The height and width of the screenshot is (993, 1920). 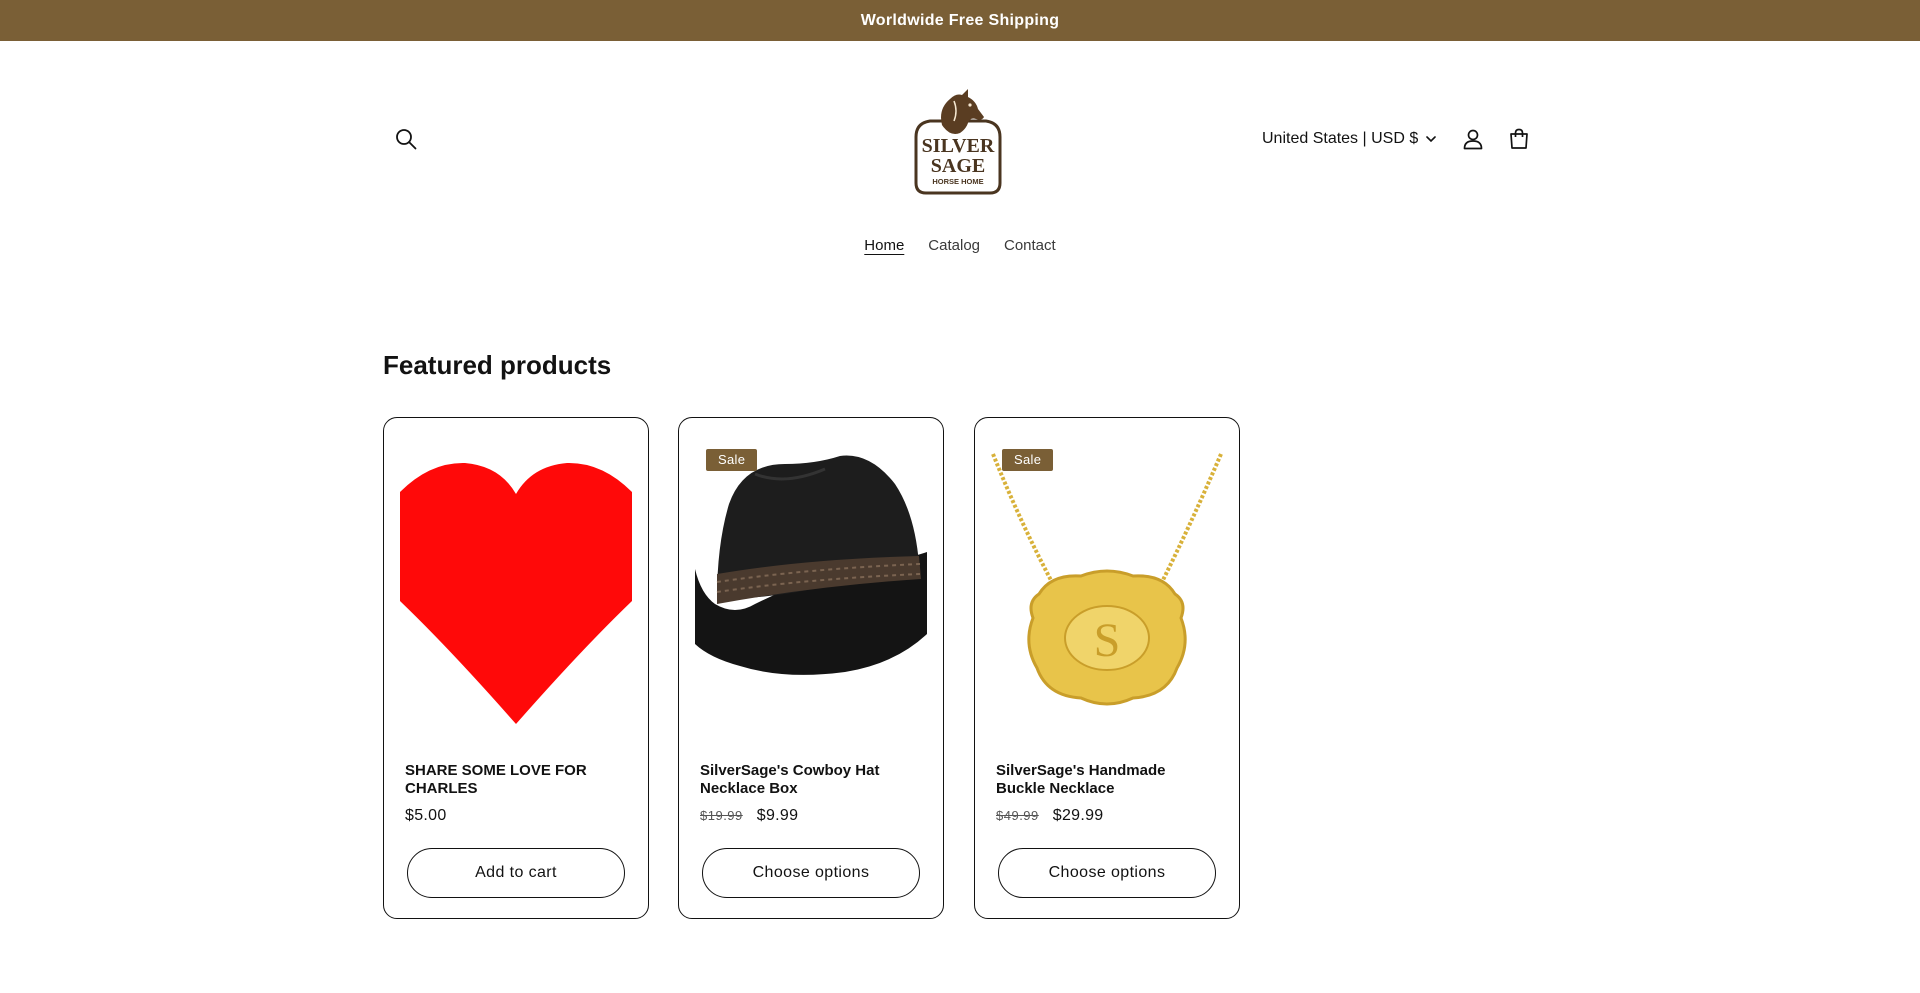 I want to click on logo-line1: SILVER, so click(x=958, y=146).